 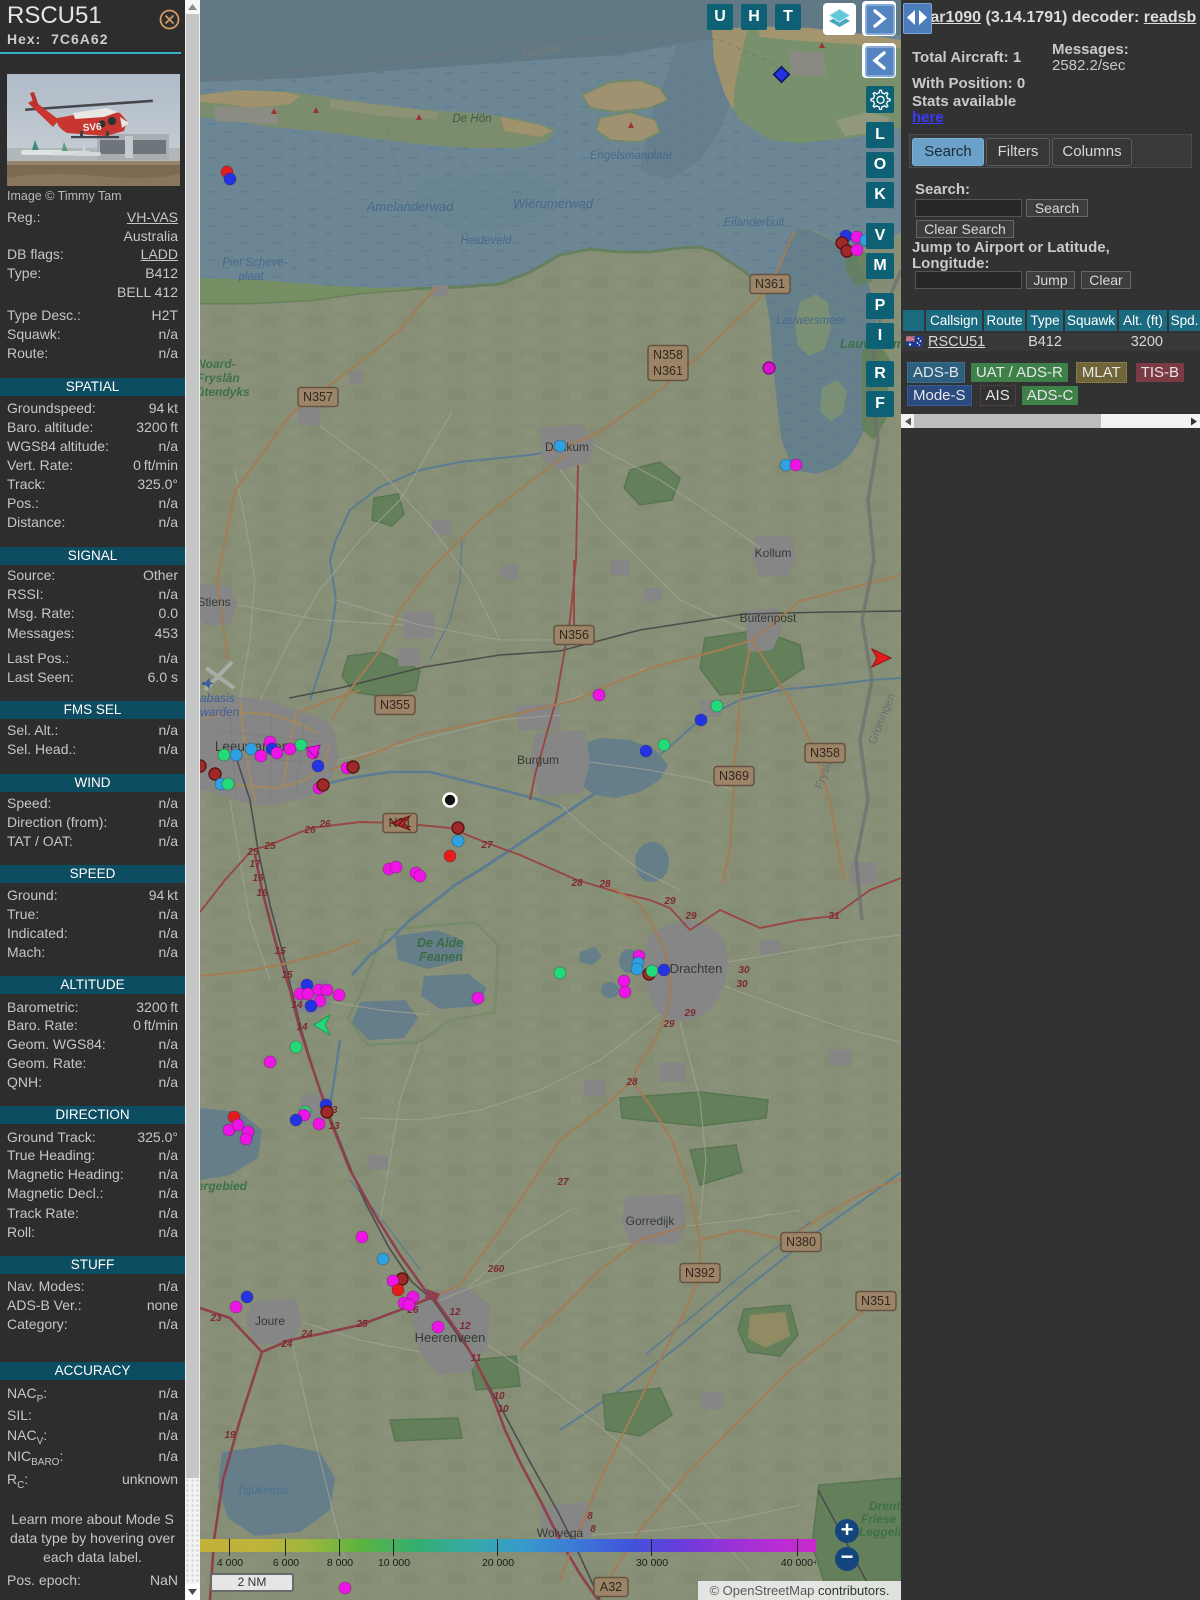 I want to click on svg-text: N369, so click(x=734, y=776).